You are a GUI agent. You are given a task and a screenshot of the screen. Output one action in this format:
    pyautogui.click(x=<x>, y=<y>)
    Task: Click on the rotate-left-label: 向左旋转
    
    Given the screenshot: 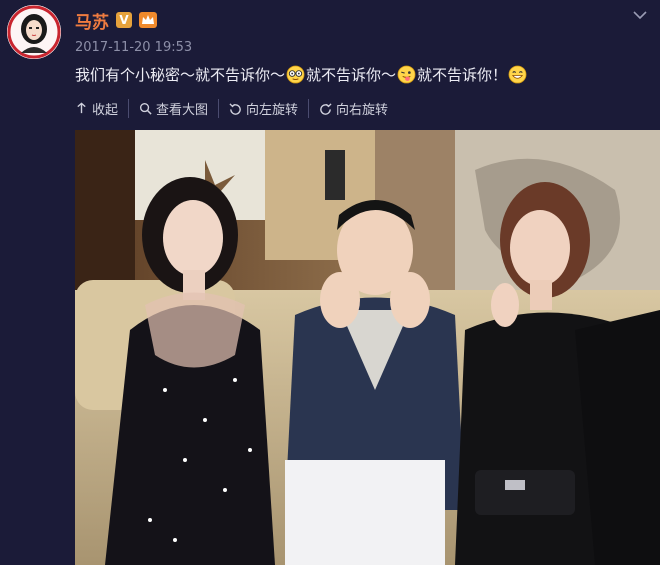 What is the action you would take?
    pyautogui.click(x=272, y=110)
    